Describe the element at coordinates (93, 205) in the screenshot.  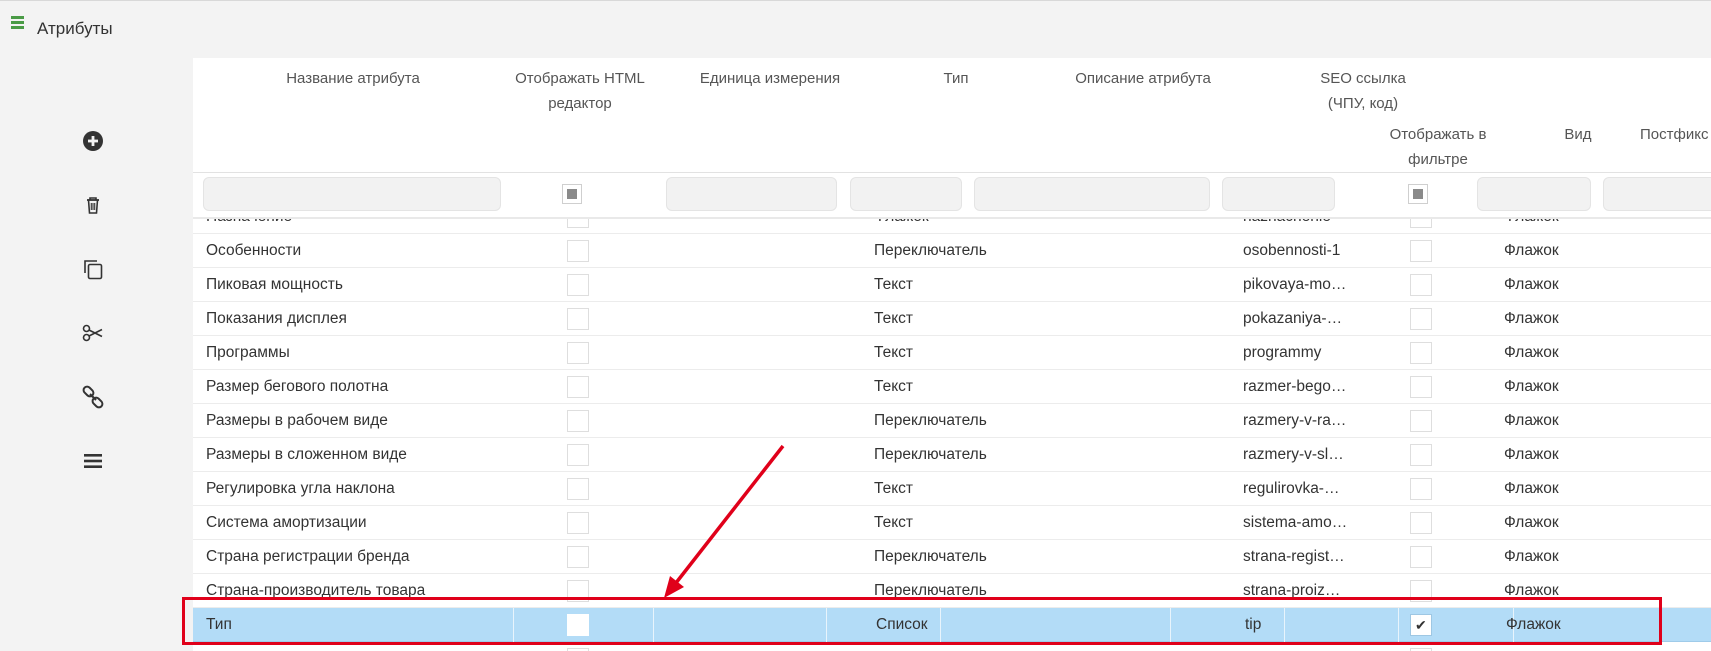
I see `delete-button` at that location.